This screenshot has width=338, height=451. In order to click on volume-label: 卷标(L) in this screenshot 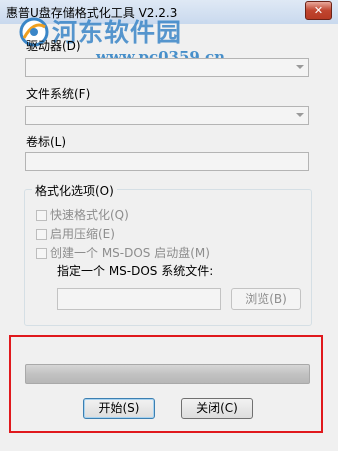, I will do `click(46, 142)`.